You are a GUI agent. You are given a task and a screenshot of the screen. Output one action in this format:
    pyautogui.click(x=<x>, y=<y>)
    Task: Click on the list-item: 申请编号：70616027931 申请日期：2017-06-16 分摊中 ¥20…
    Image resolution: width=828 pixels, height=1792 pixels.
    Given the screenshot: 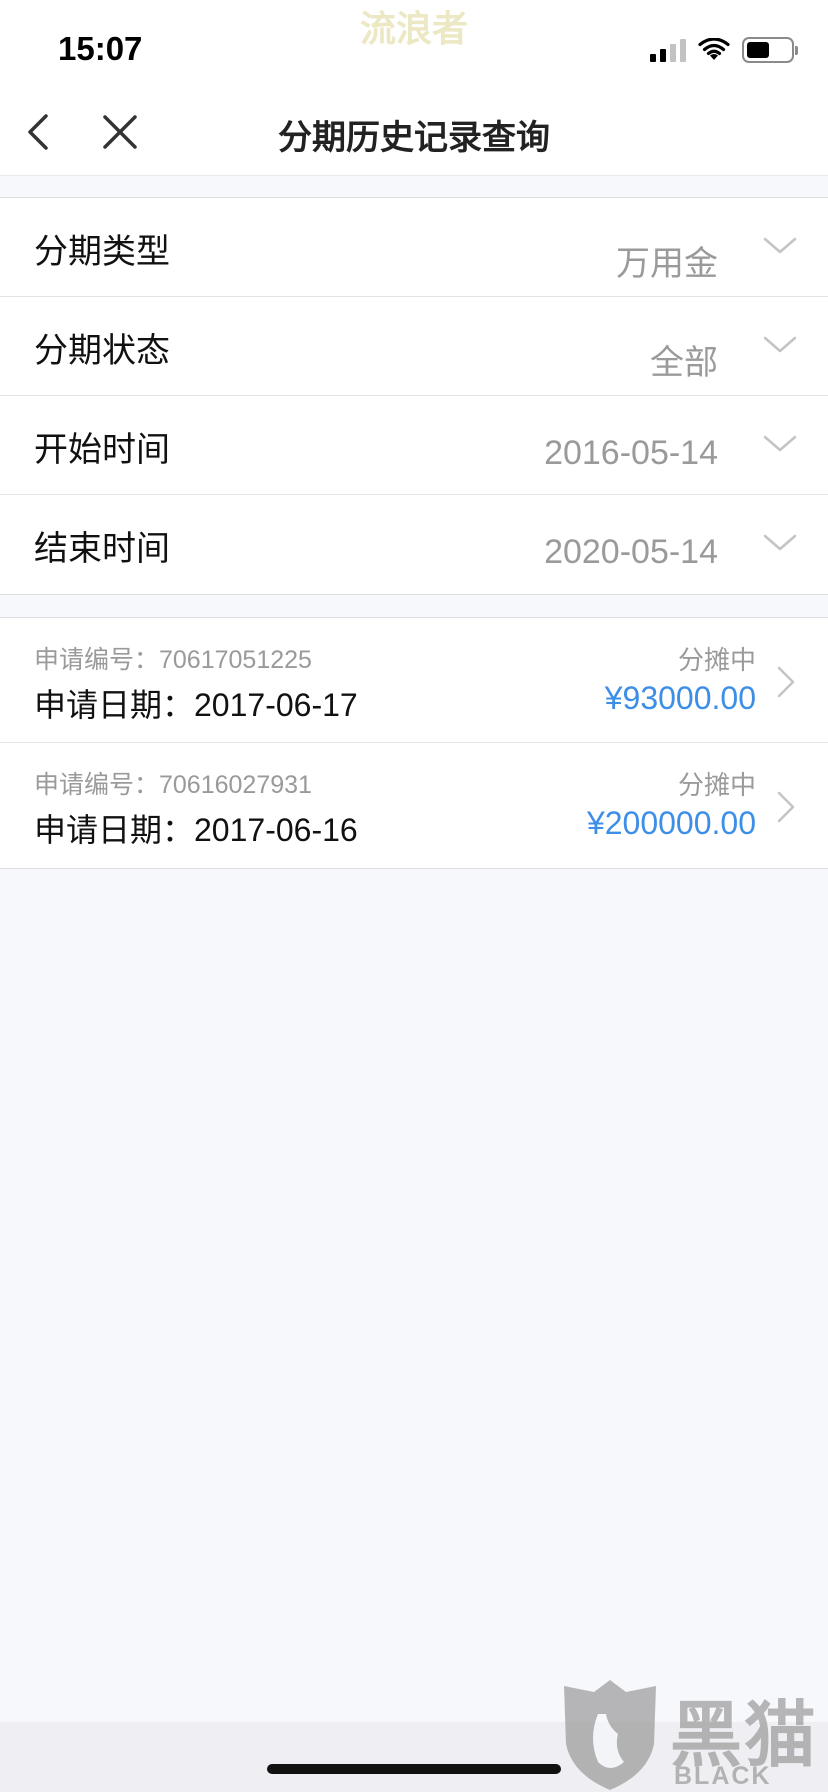 What is the action you would take?
    pyautogui.click(x=414, y=805)
    